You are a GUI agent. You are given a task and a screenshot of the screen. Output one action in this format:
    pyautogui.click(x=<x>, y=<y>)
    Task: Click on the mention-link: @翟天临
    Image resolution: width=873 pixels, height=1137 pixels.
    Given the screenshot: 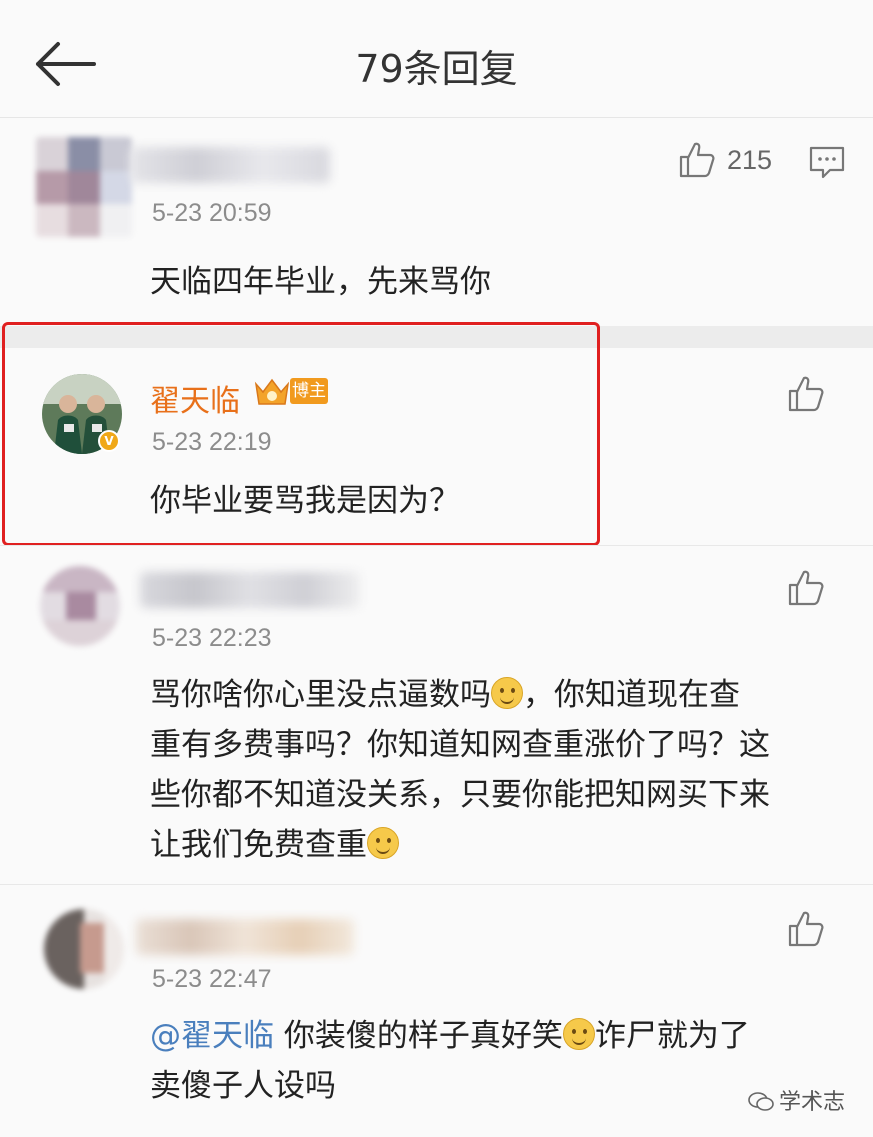 What is the action you would take?
    pyautogui.click(x=212, y=1036)
    